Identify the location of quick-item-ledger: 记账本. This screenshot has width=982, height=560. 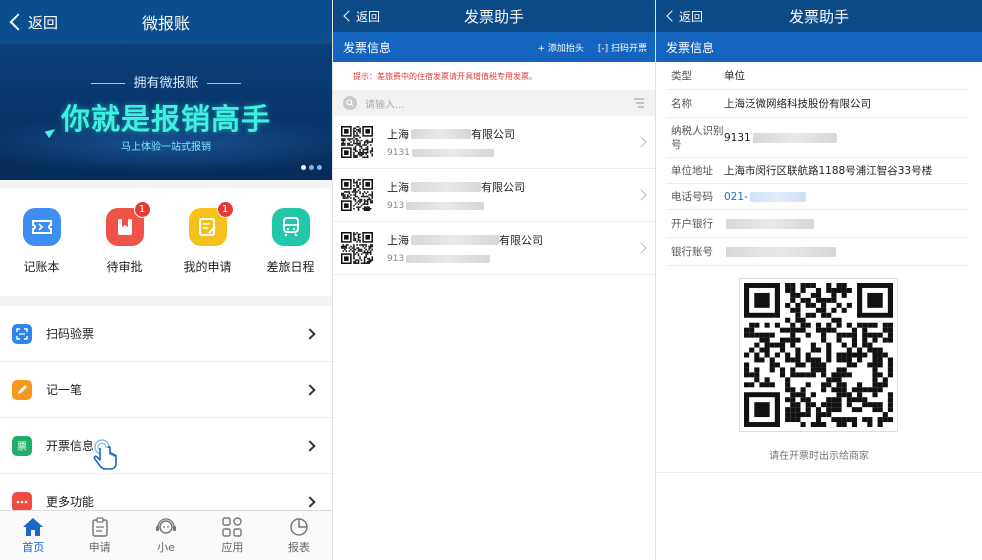
(42, 241).